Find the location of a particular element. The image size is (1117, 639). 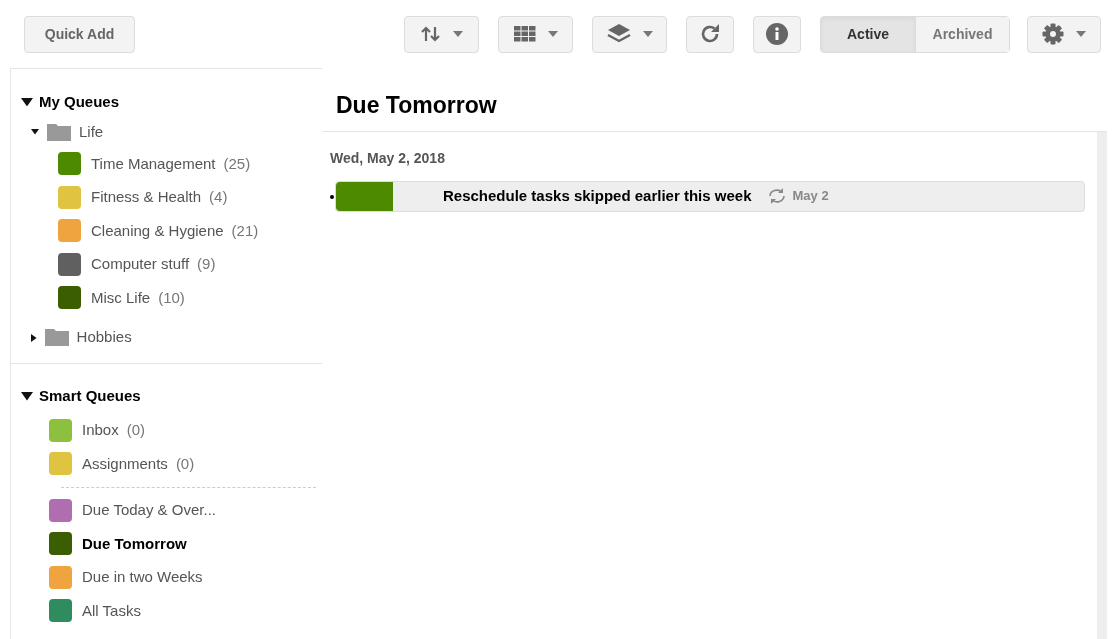

filter-tab: Archived is located at coordinates (962, 34).